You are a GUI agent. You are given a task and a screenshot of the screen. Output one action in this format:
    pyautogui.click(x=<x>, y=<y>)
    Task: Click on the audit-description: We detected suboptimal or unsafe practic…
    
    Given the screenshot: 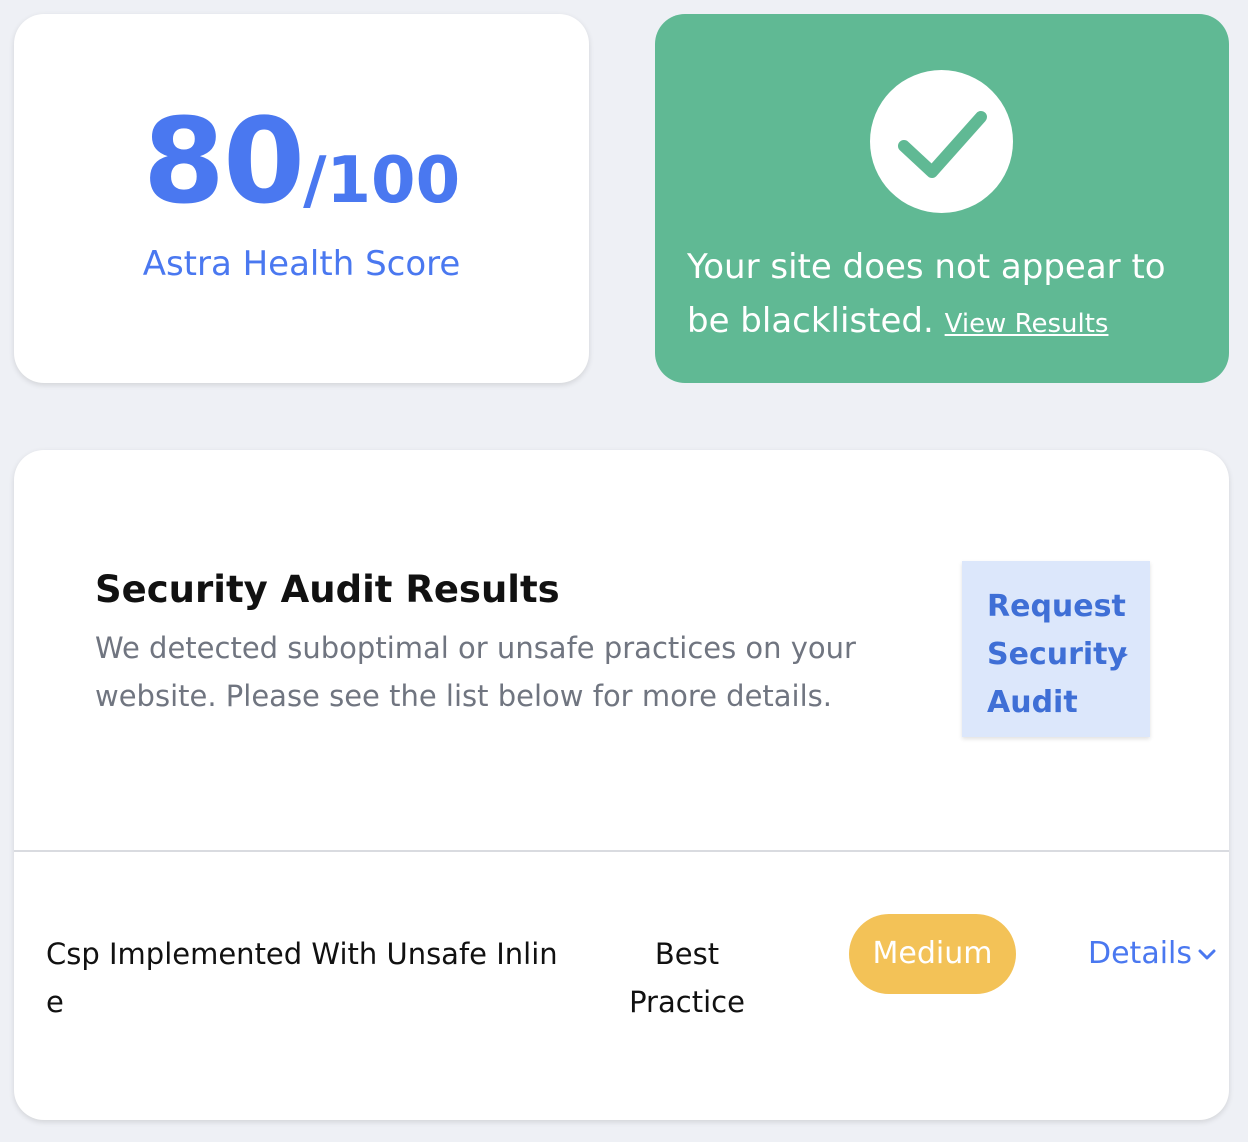 What is the action you would take?
    pyautogui.click(x=475, y=672)
    